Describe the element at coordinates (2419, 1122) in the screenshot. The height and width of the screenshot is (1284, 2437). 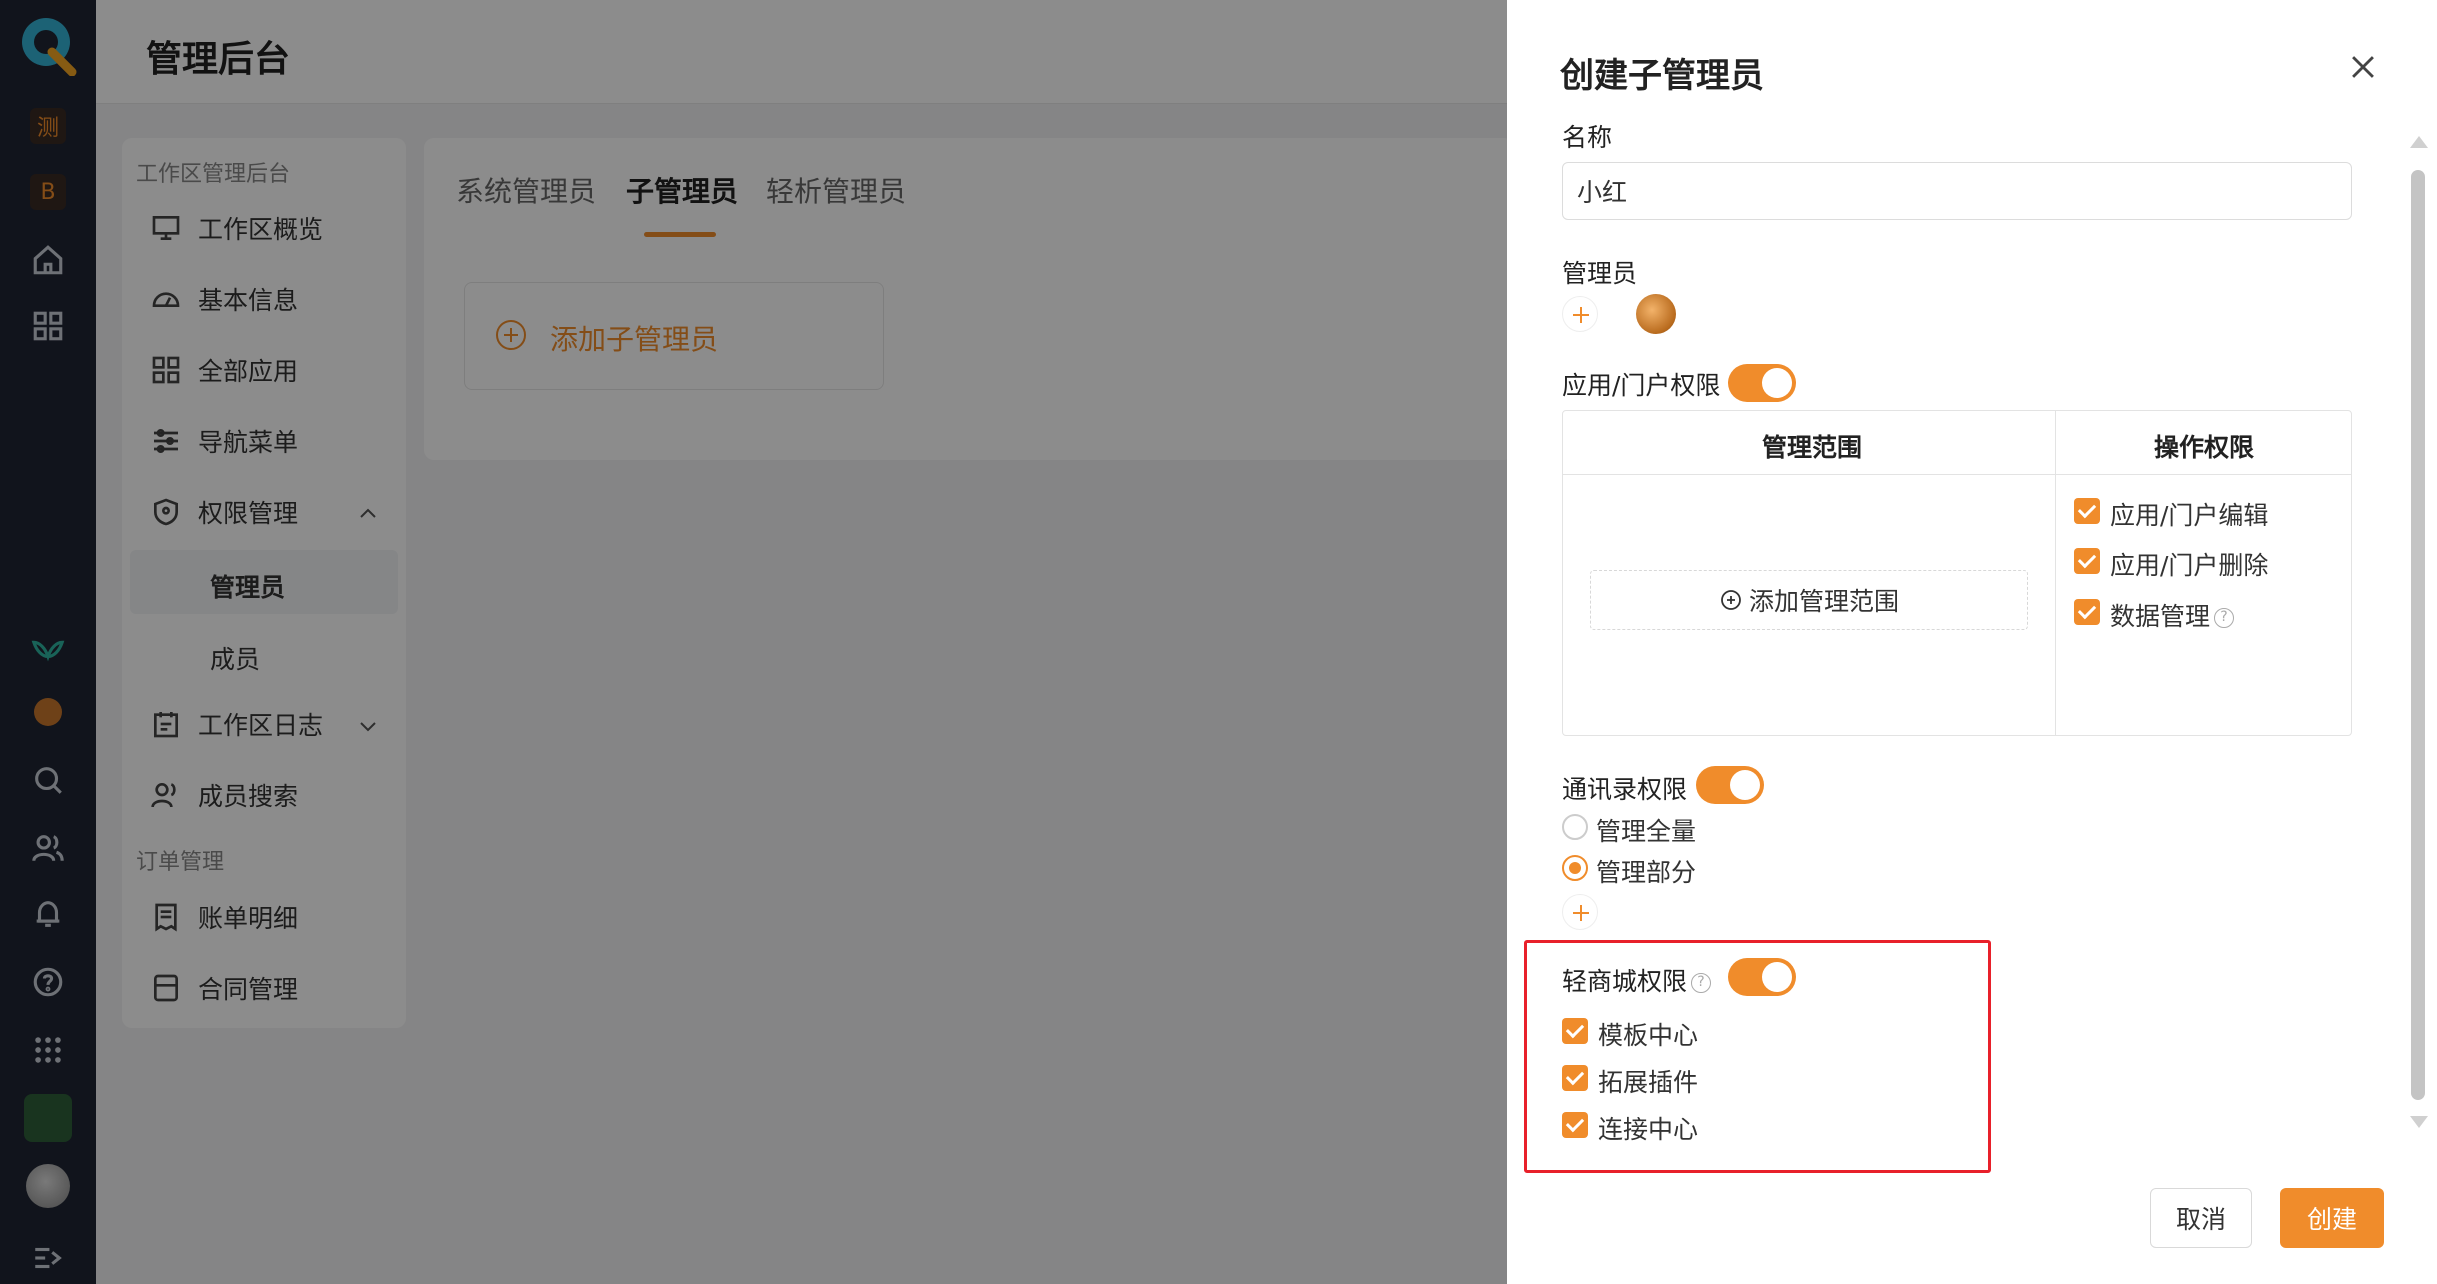
I see `scroll-down-arrow` at that location.